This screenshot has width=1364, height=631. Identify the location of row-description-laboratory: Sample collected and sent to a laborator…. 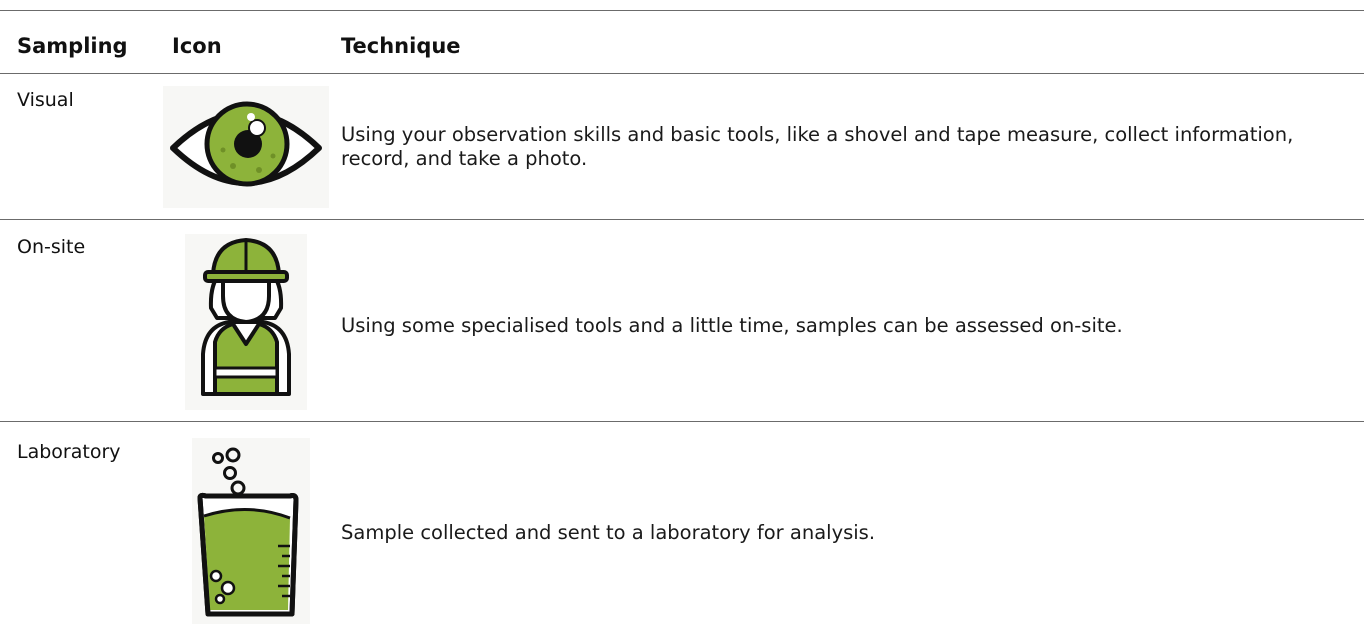
(608, 532).